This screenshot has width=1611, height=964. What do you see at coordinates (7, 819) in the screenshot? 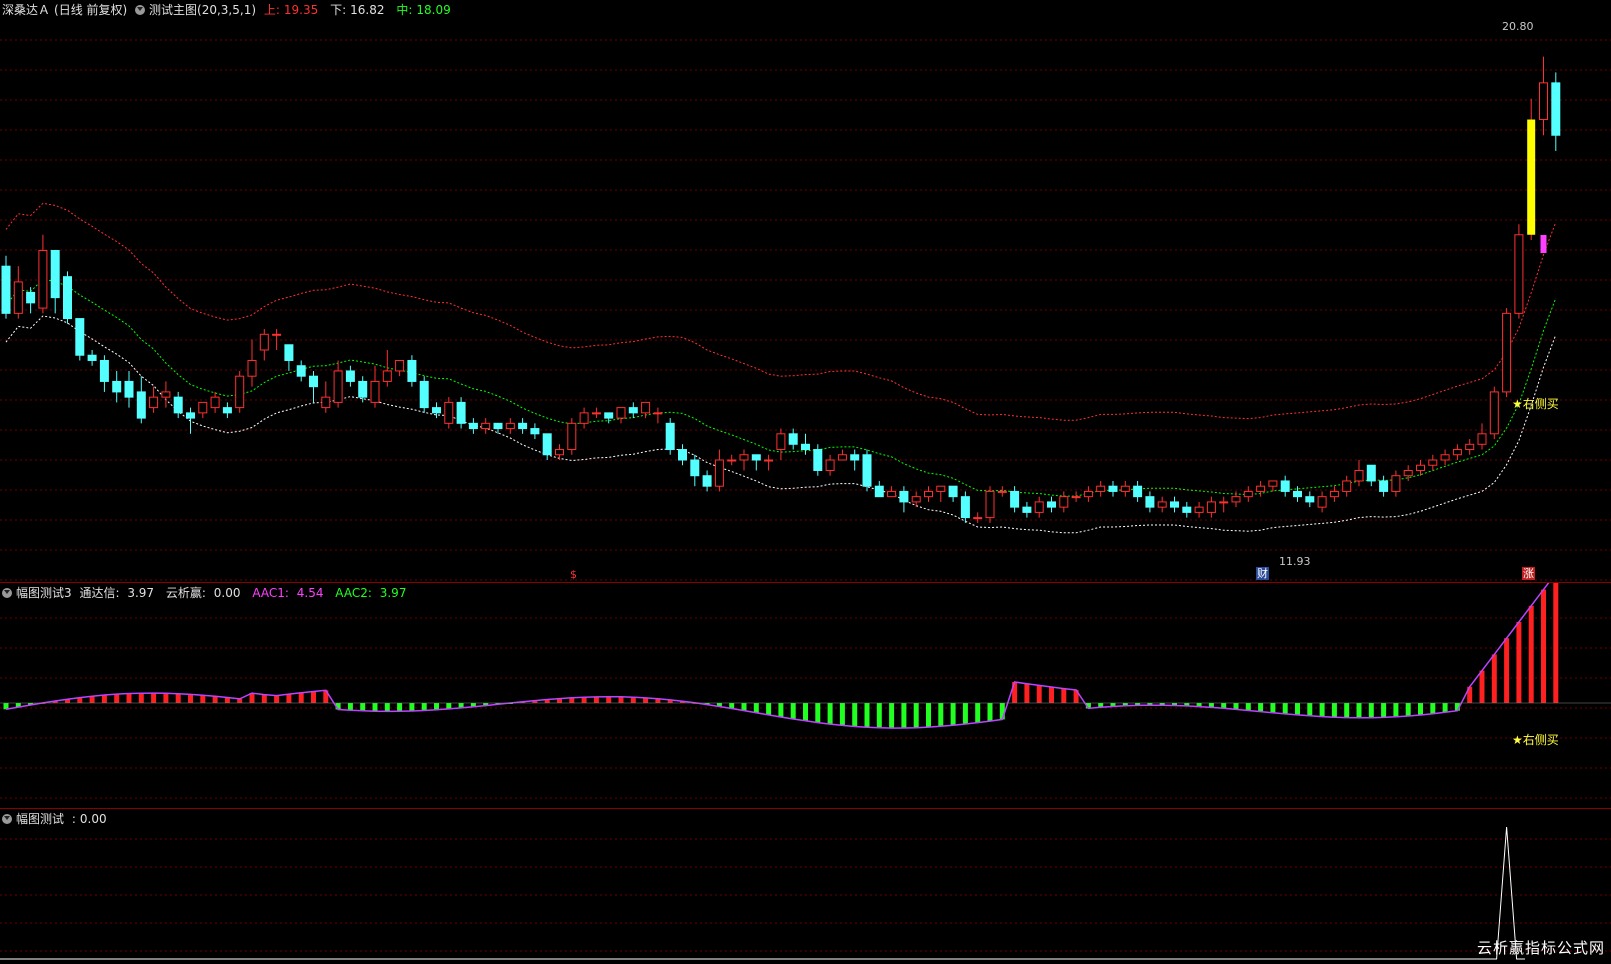
I see `sub2-menu-icon` at bounding box center [7, 819].